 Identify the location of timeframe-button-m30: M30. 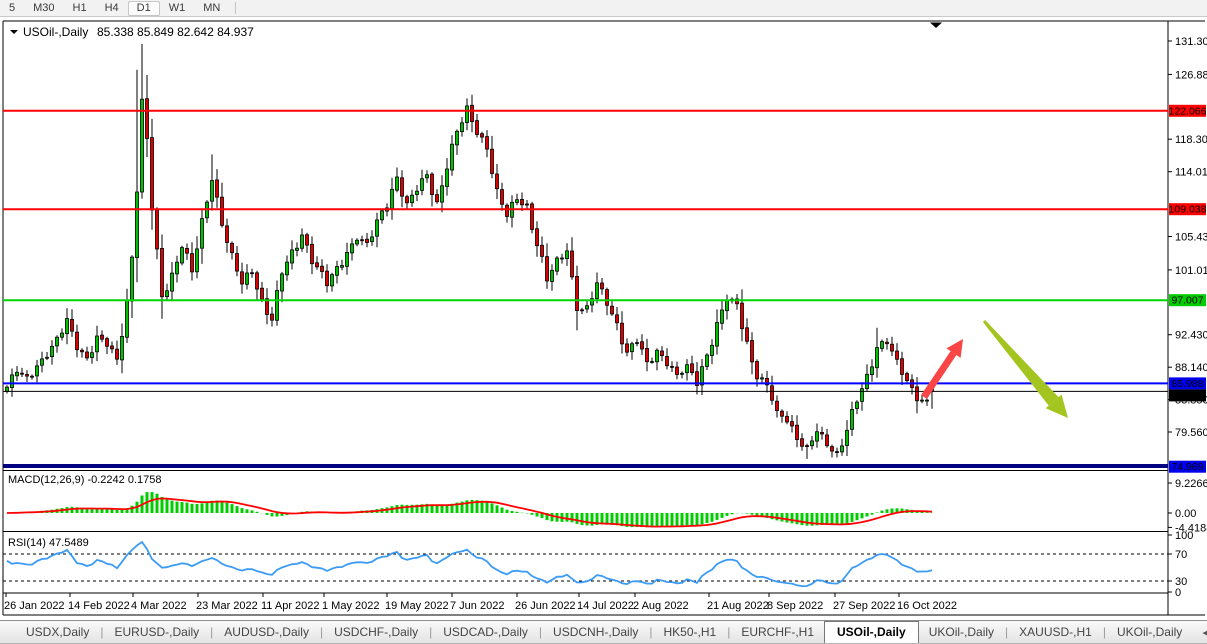
(43, 8).